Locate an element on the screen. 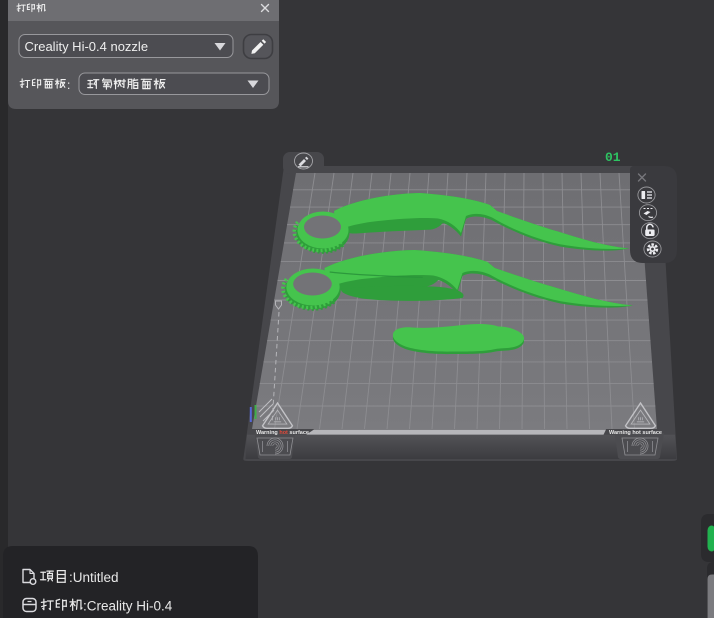 The image size is (714, 618). svg-text: 01 is located at coordinates (613, 157).